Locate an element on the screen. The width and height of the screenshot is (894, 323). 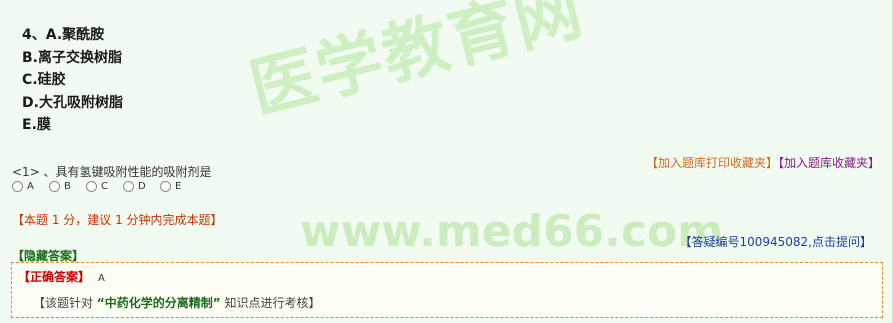
hint-suffix: 知识点进行考核】 is located at coordinates (272, 303).